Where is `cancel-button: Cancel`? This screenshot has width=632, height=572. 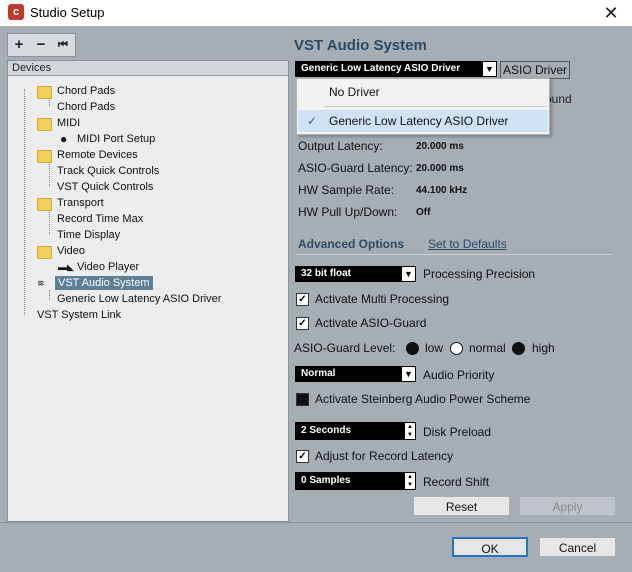 cancel-button: Cancel is located at coordinates (577, 547).